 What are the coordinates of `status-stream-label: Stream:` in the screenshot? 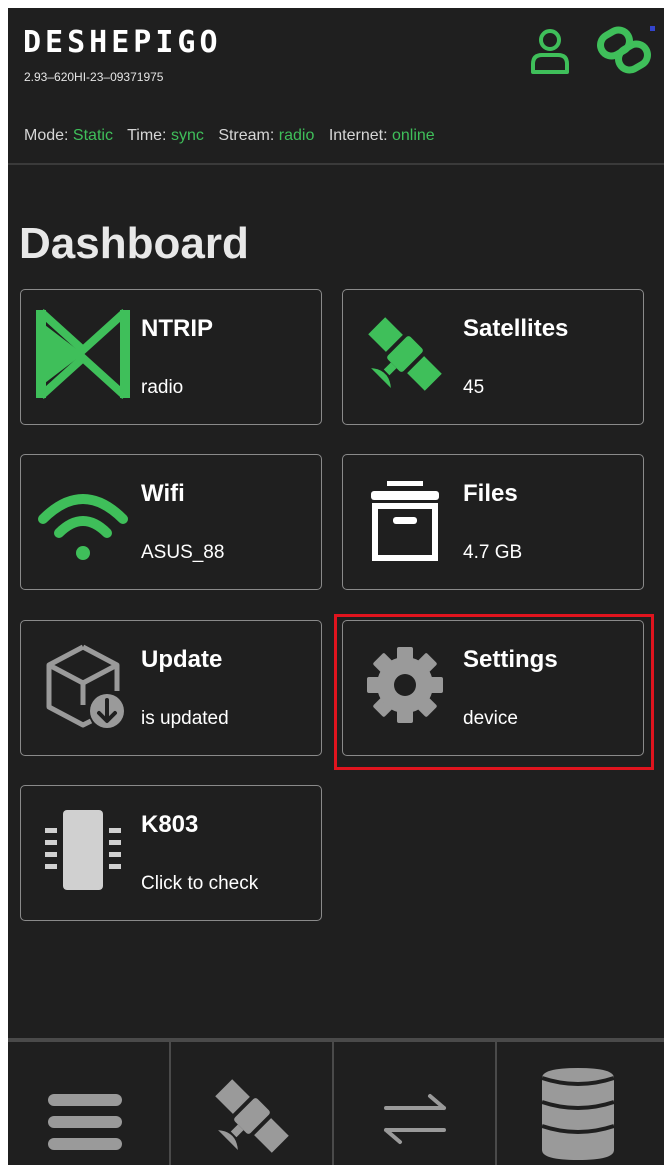 It's located at (246, 135).